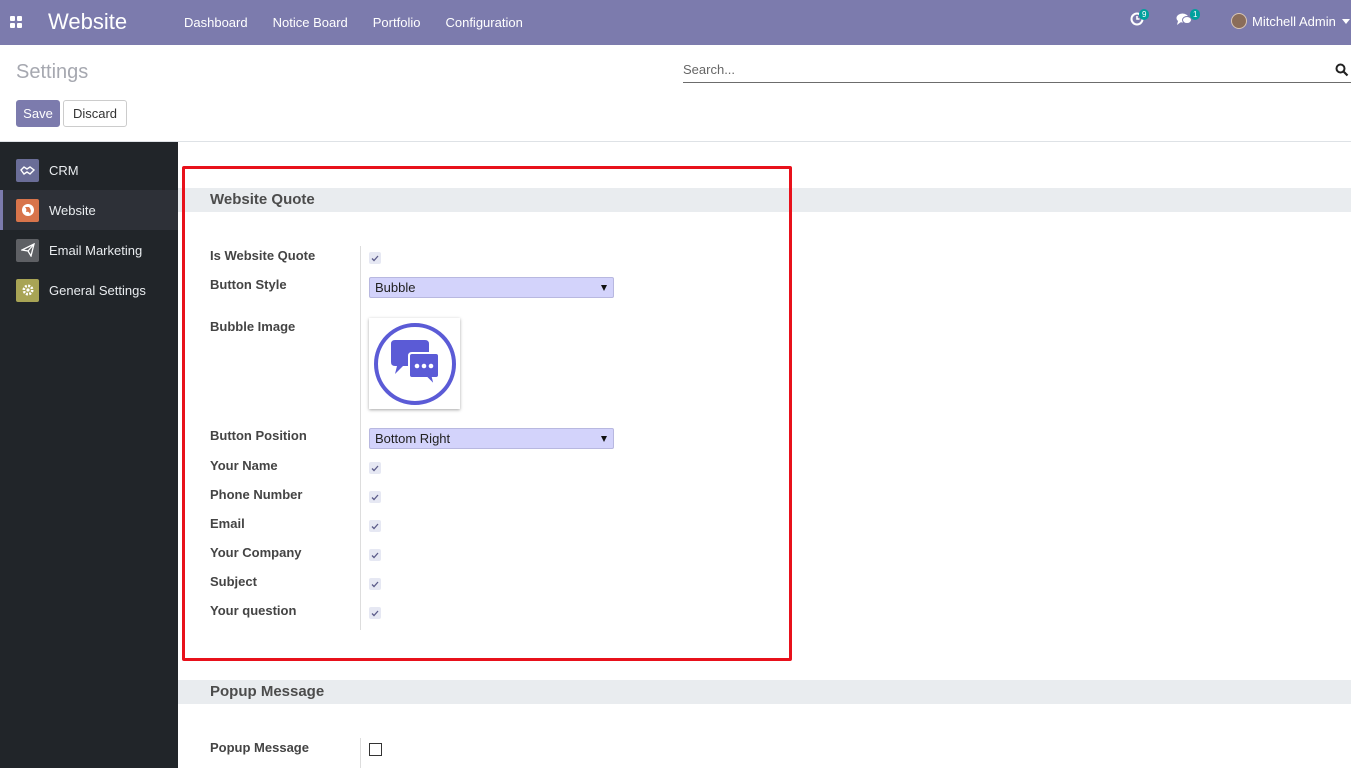 This screenshot has width=1351, height=768. I want to click on sidebar-item-email-marketing: Email Marketing, so click(89, 250).